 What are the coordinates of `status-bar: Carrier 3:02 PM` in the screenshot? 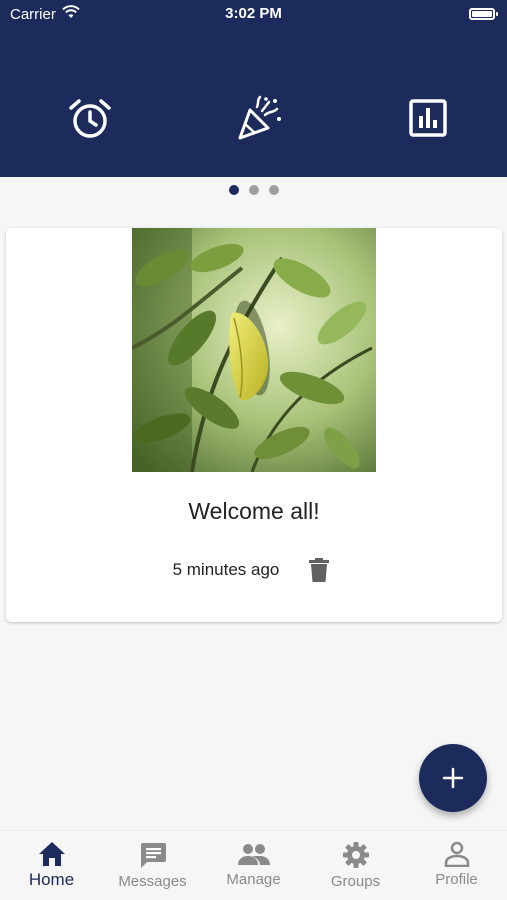 It's located at (253, 14).